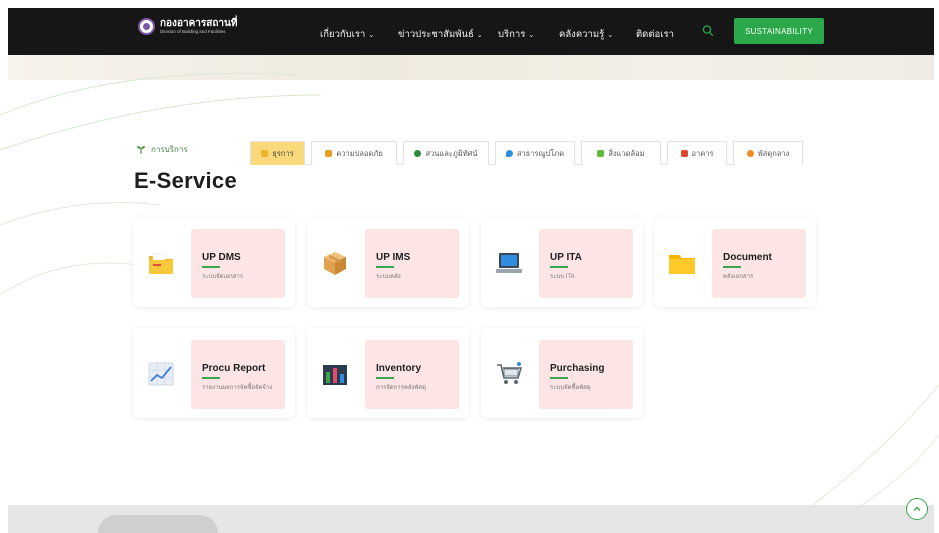 The image size is (939, 533). Describe the element at coordinates (141, 149) in the screenshot. I see `leaf-icon` at that location.